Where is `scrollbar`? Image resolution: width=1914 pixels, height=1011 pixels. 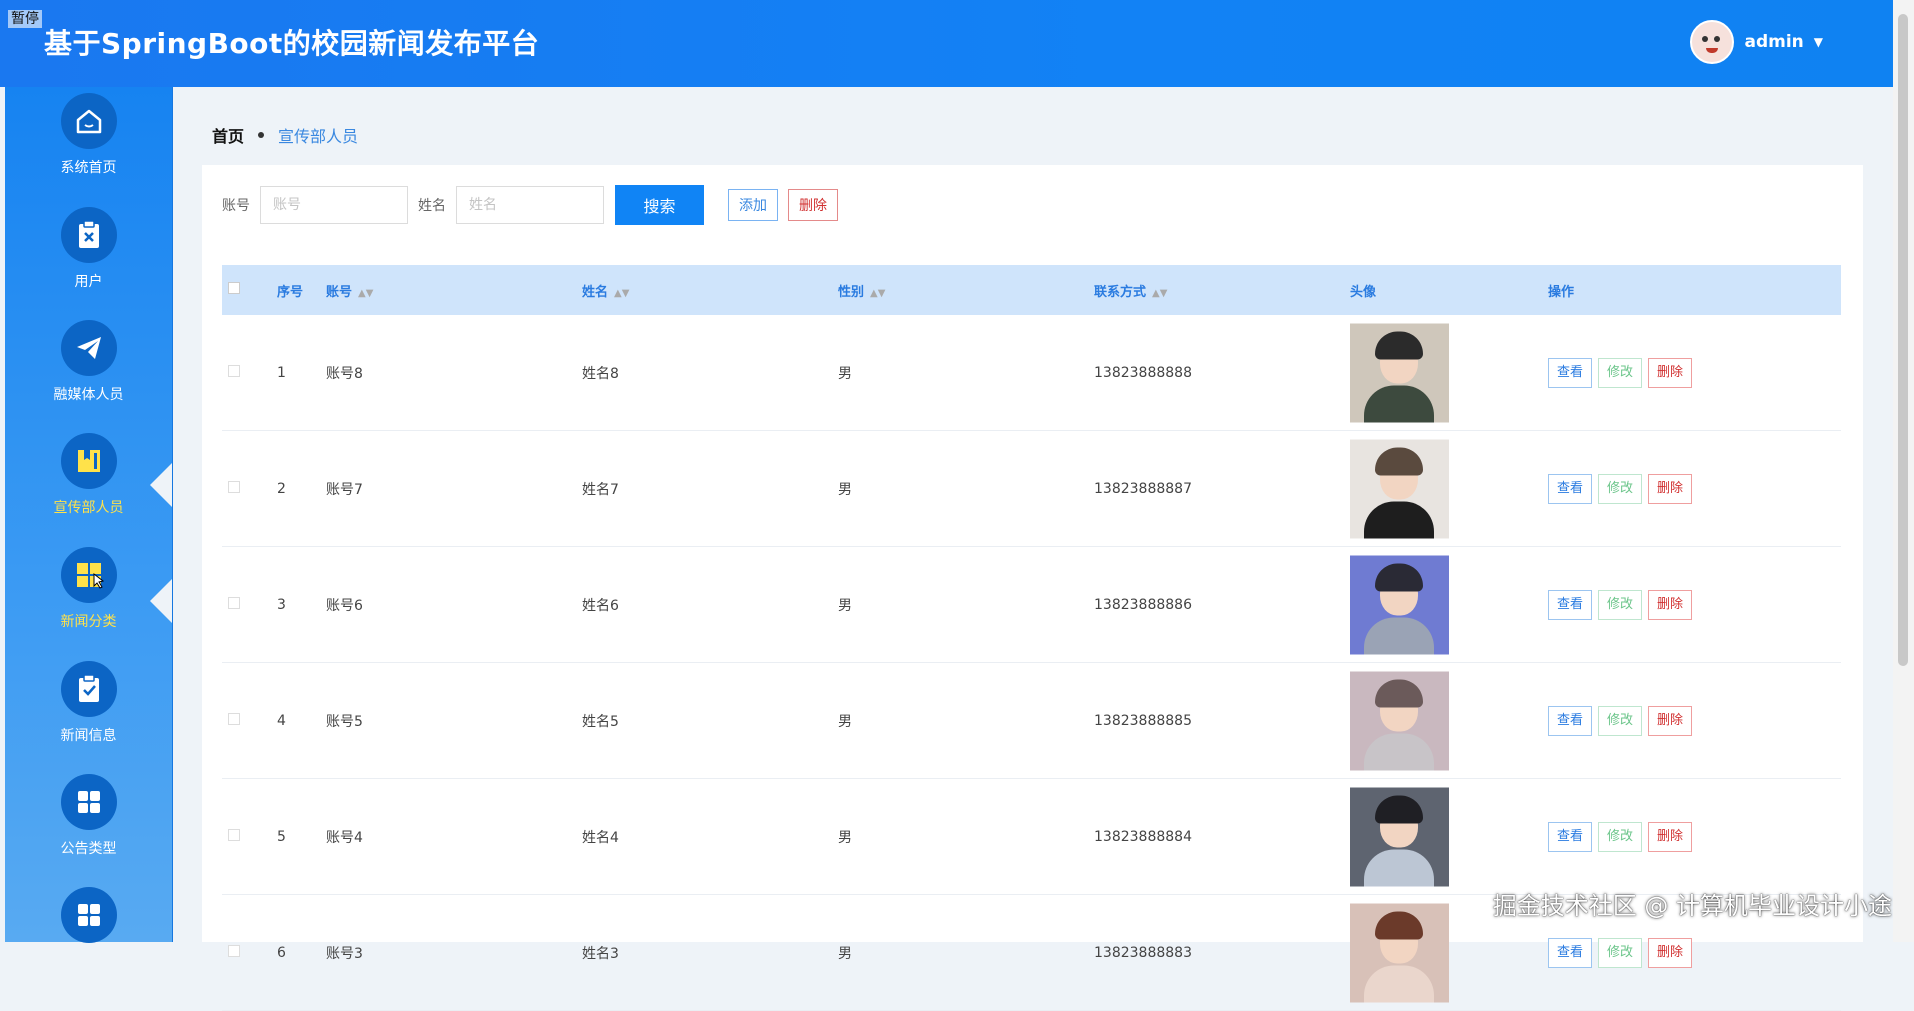 scrollbar is located at coordinates (1903, 471).